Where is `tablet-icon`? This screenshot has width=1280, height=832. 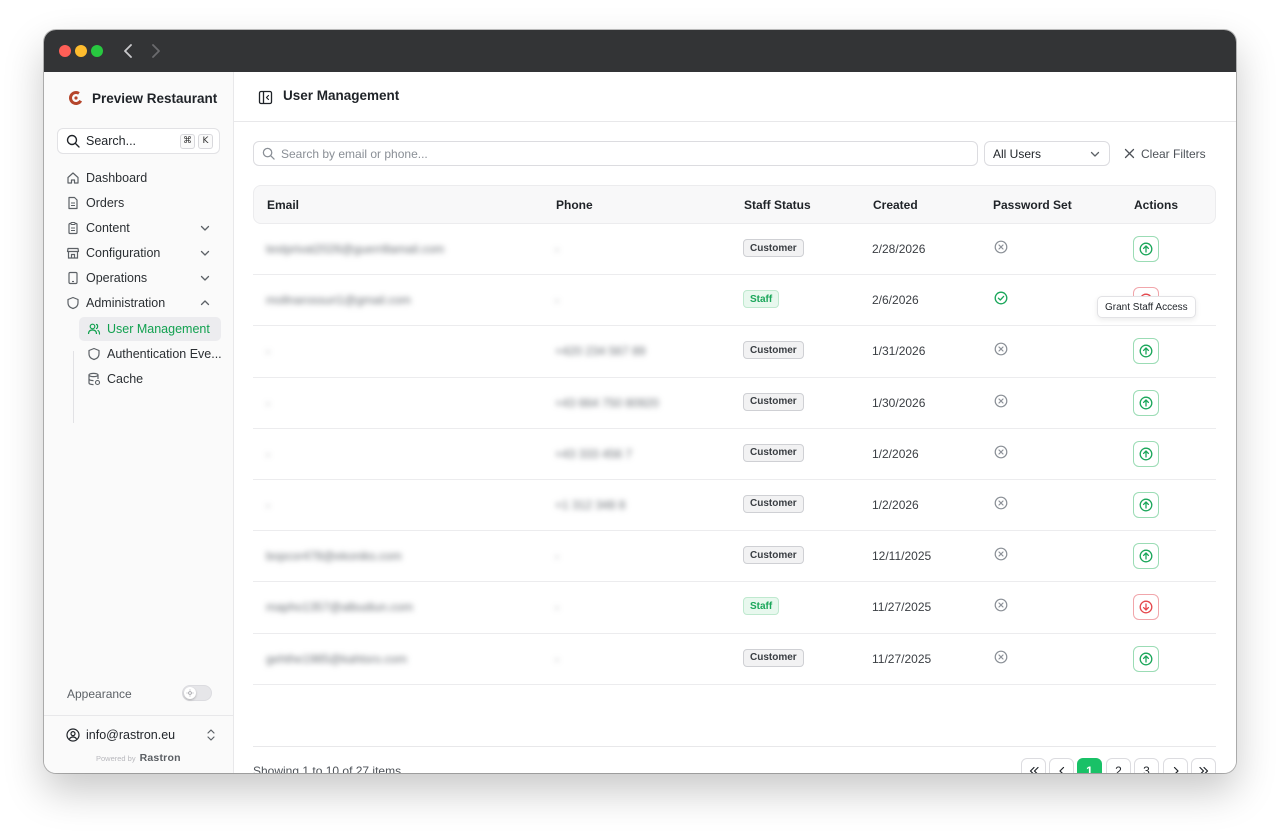 tablet-icon is located at coordinates (73, 278).